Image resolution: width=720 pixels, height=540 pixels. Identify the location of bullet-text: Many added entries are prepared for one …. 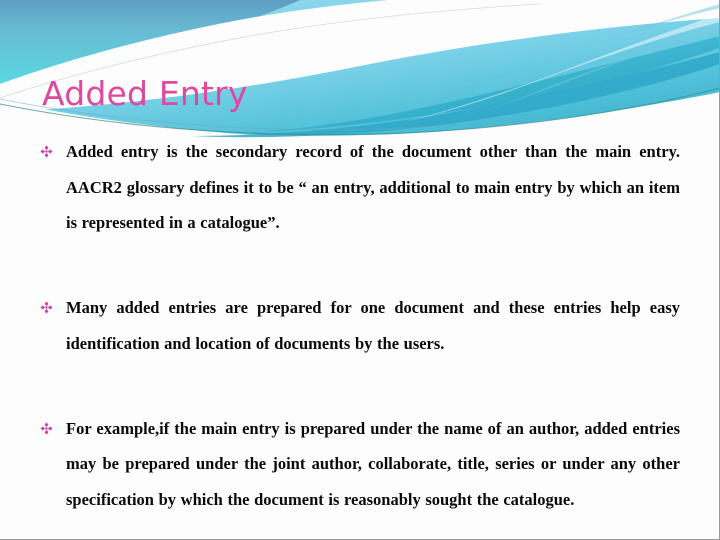
(373, 325).